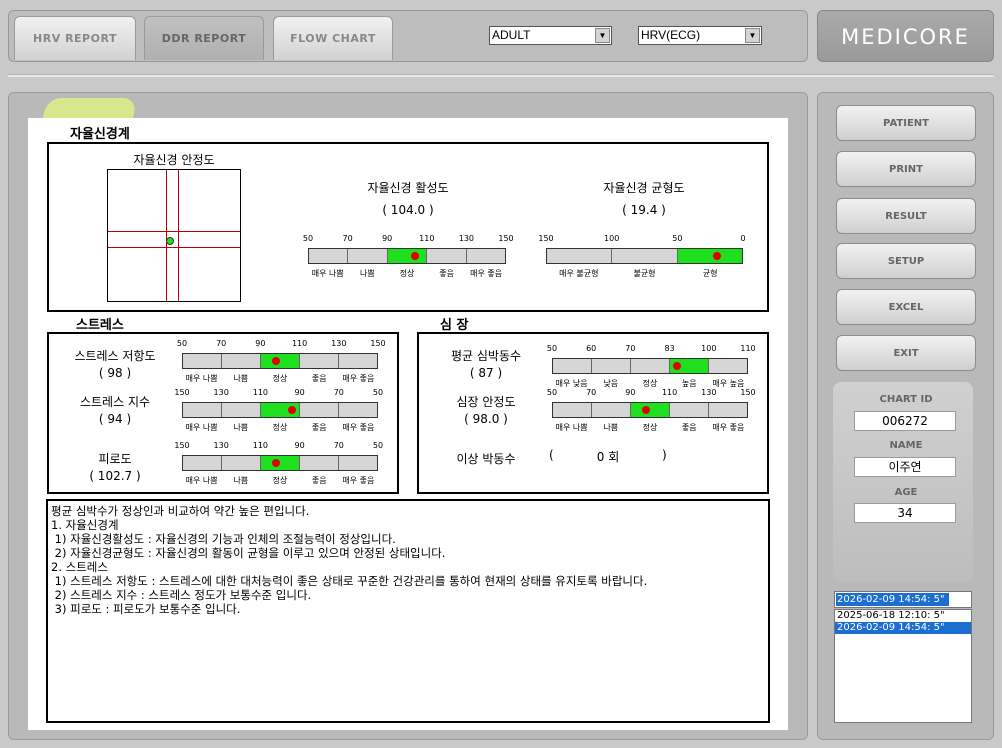 This screenshot has height=748, width=1002. What do you see at coordinates (903, 628) in the screenshot?
I see `list-item: 2026-02-09 14:54: 5"` at bounding box center [903, 628].